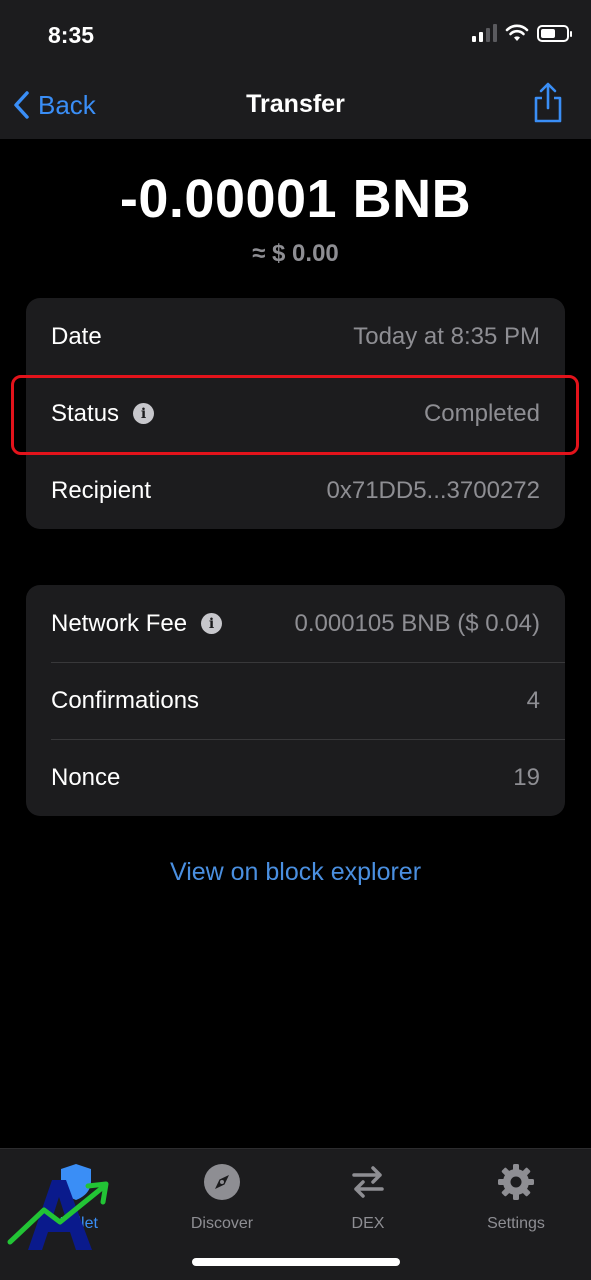 This screenshot has width=591, height=1280. Describe the element at coordinates (85, 413) in the screenshot. I see `status-label: Status` at that location.